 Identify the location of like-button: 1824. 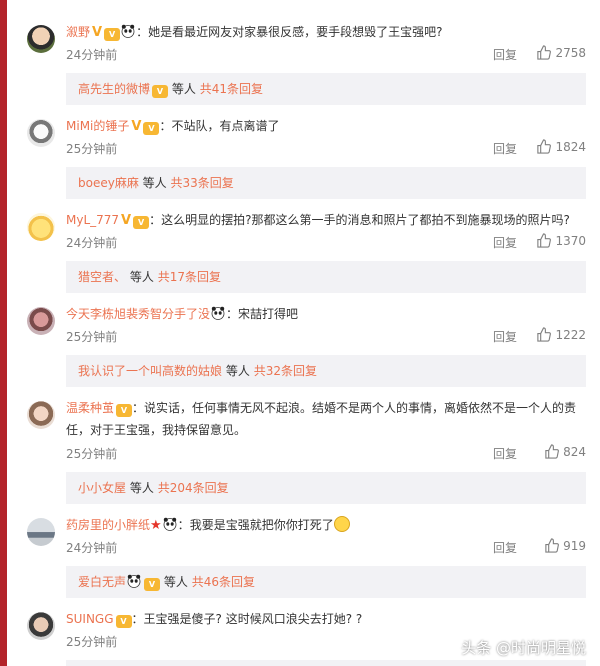
(561, 146).